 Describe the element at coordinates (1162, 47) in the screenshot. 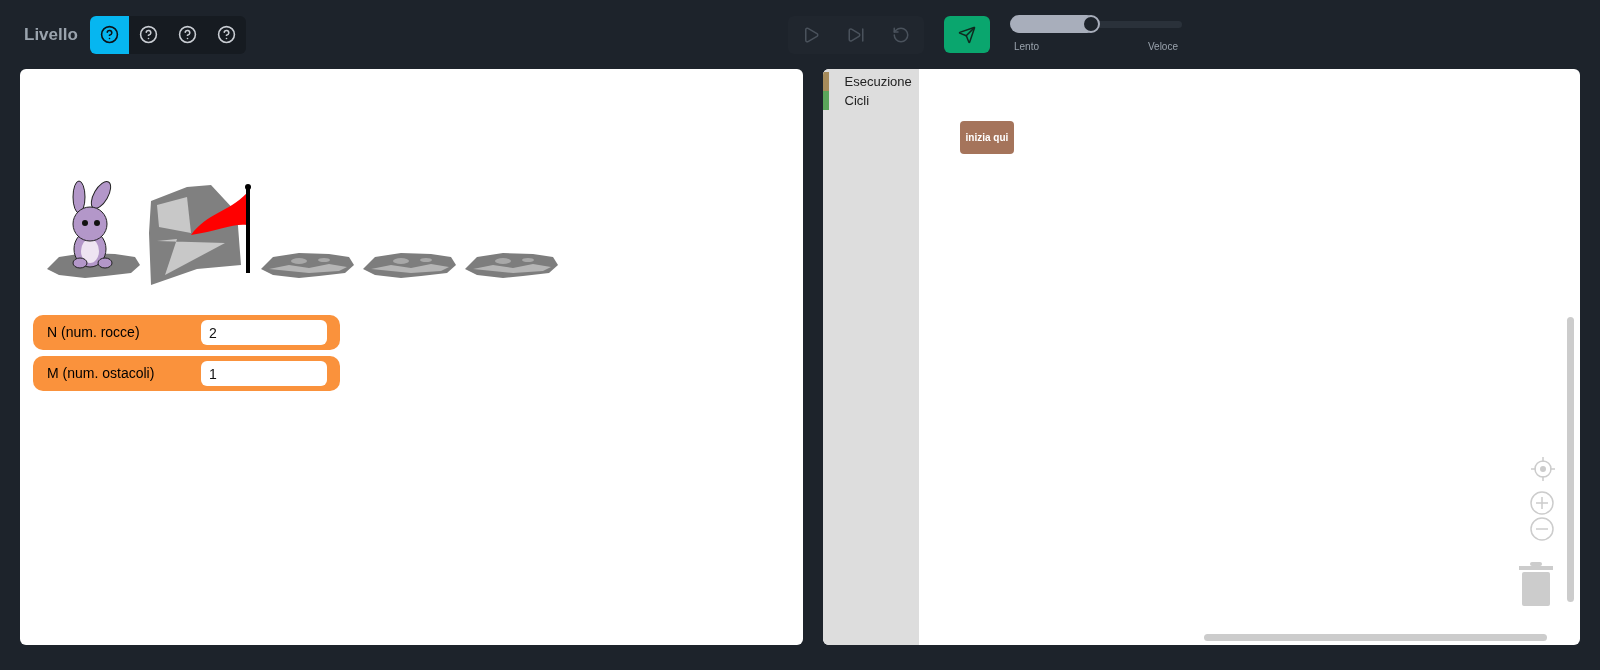

I see `fast-label: Veloce` at that location.